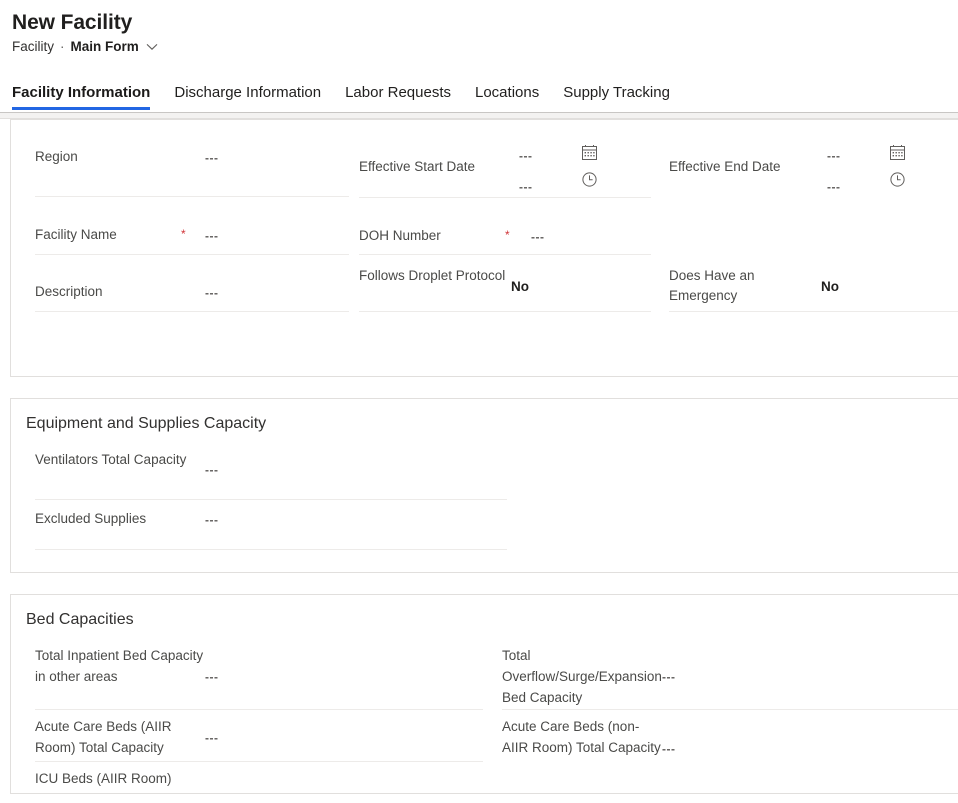  Describe the element at coordinates (725, 166) in the screenshot. I see `field-label-effective-end-date: Effective End Date` at that location.